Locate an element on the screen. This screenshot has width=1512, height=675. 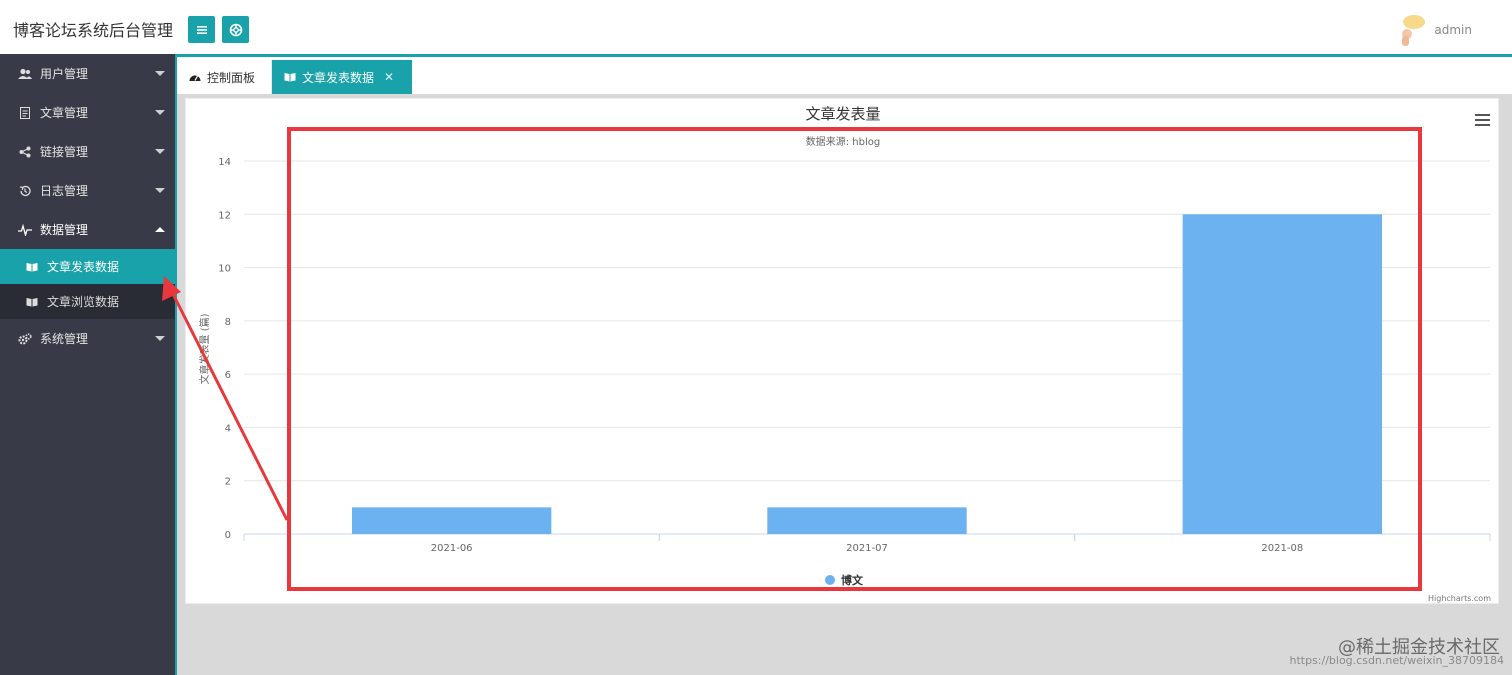
x-tick-label: 2021-06 is located at coordinates (452, 548).